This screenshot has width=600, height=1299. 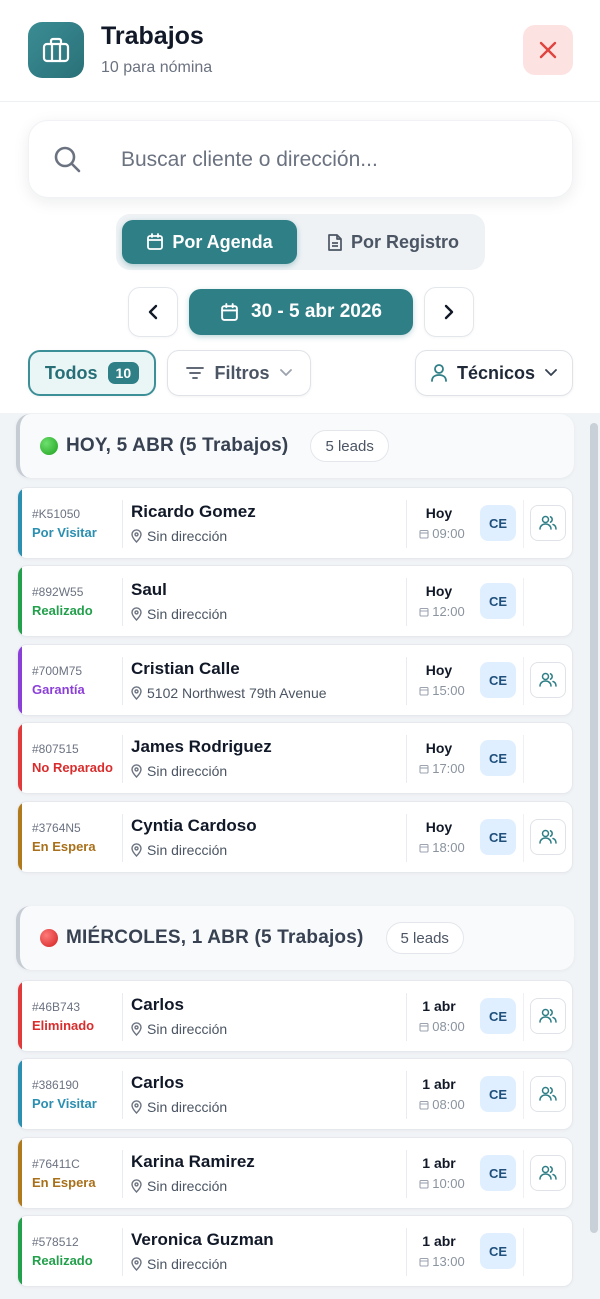 I want to click on job-code: #K51050, so click(x=56, y=514).